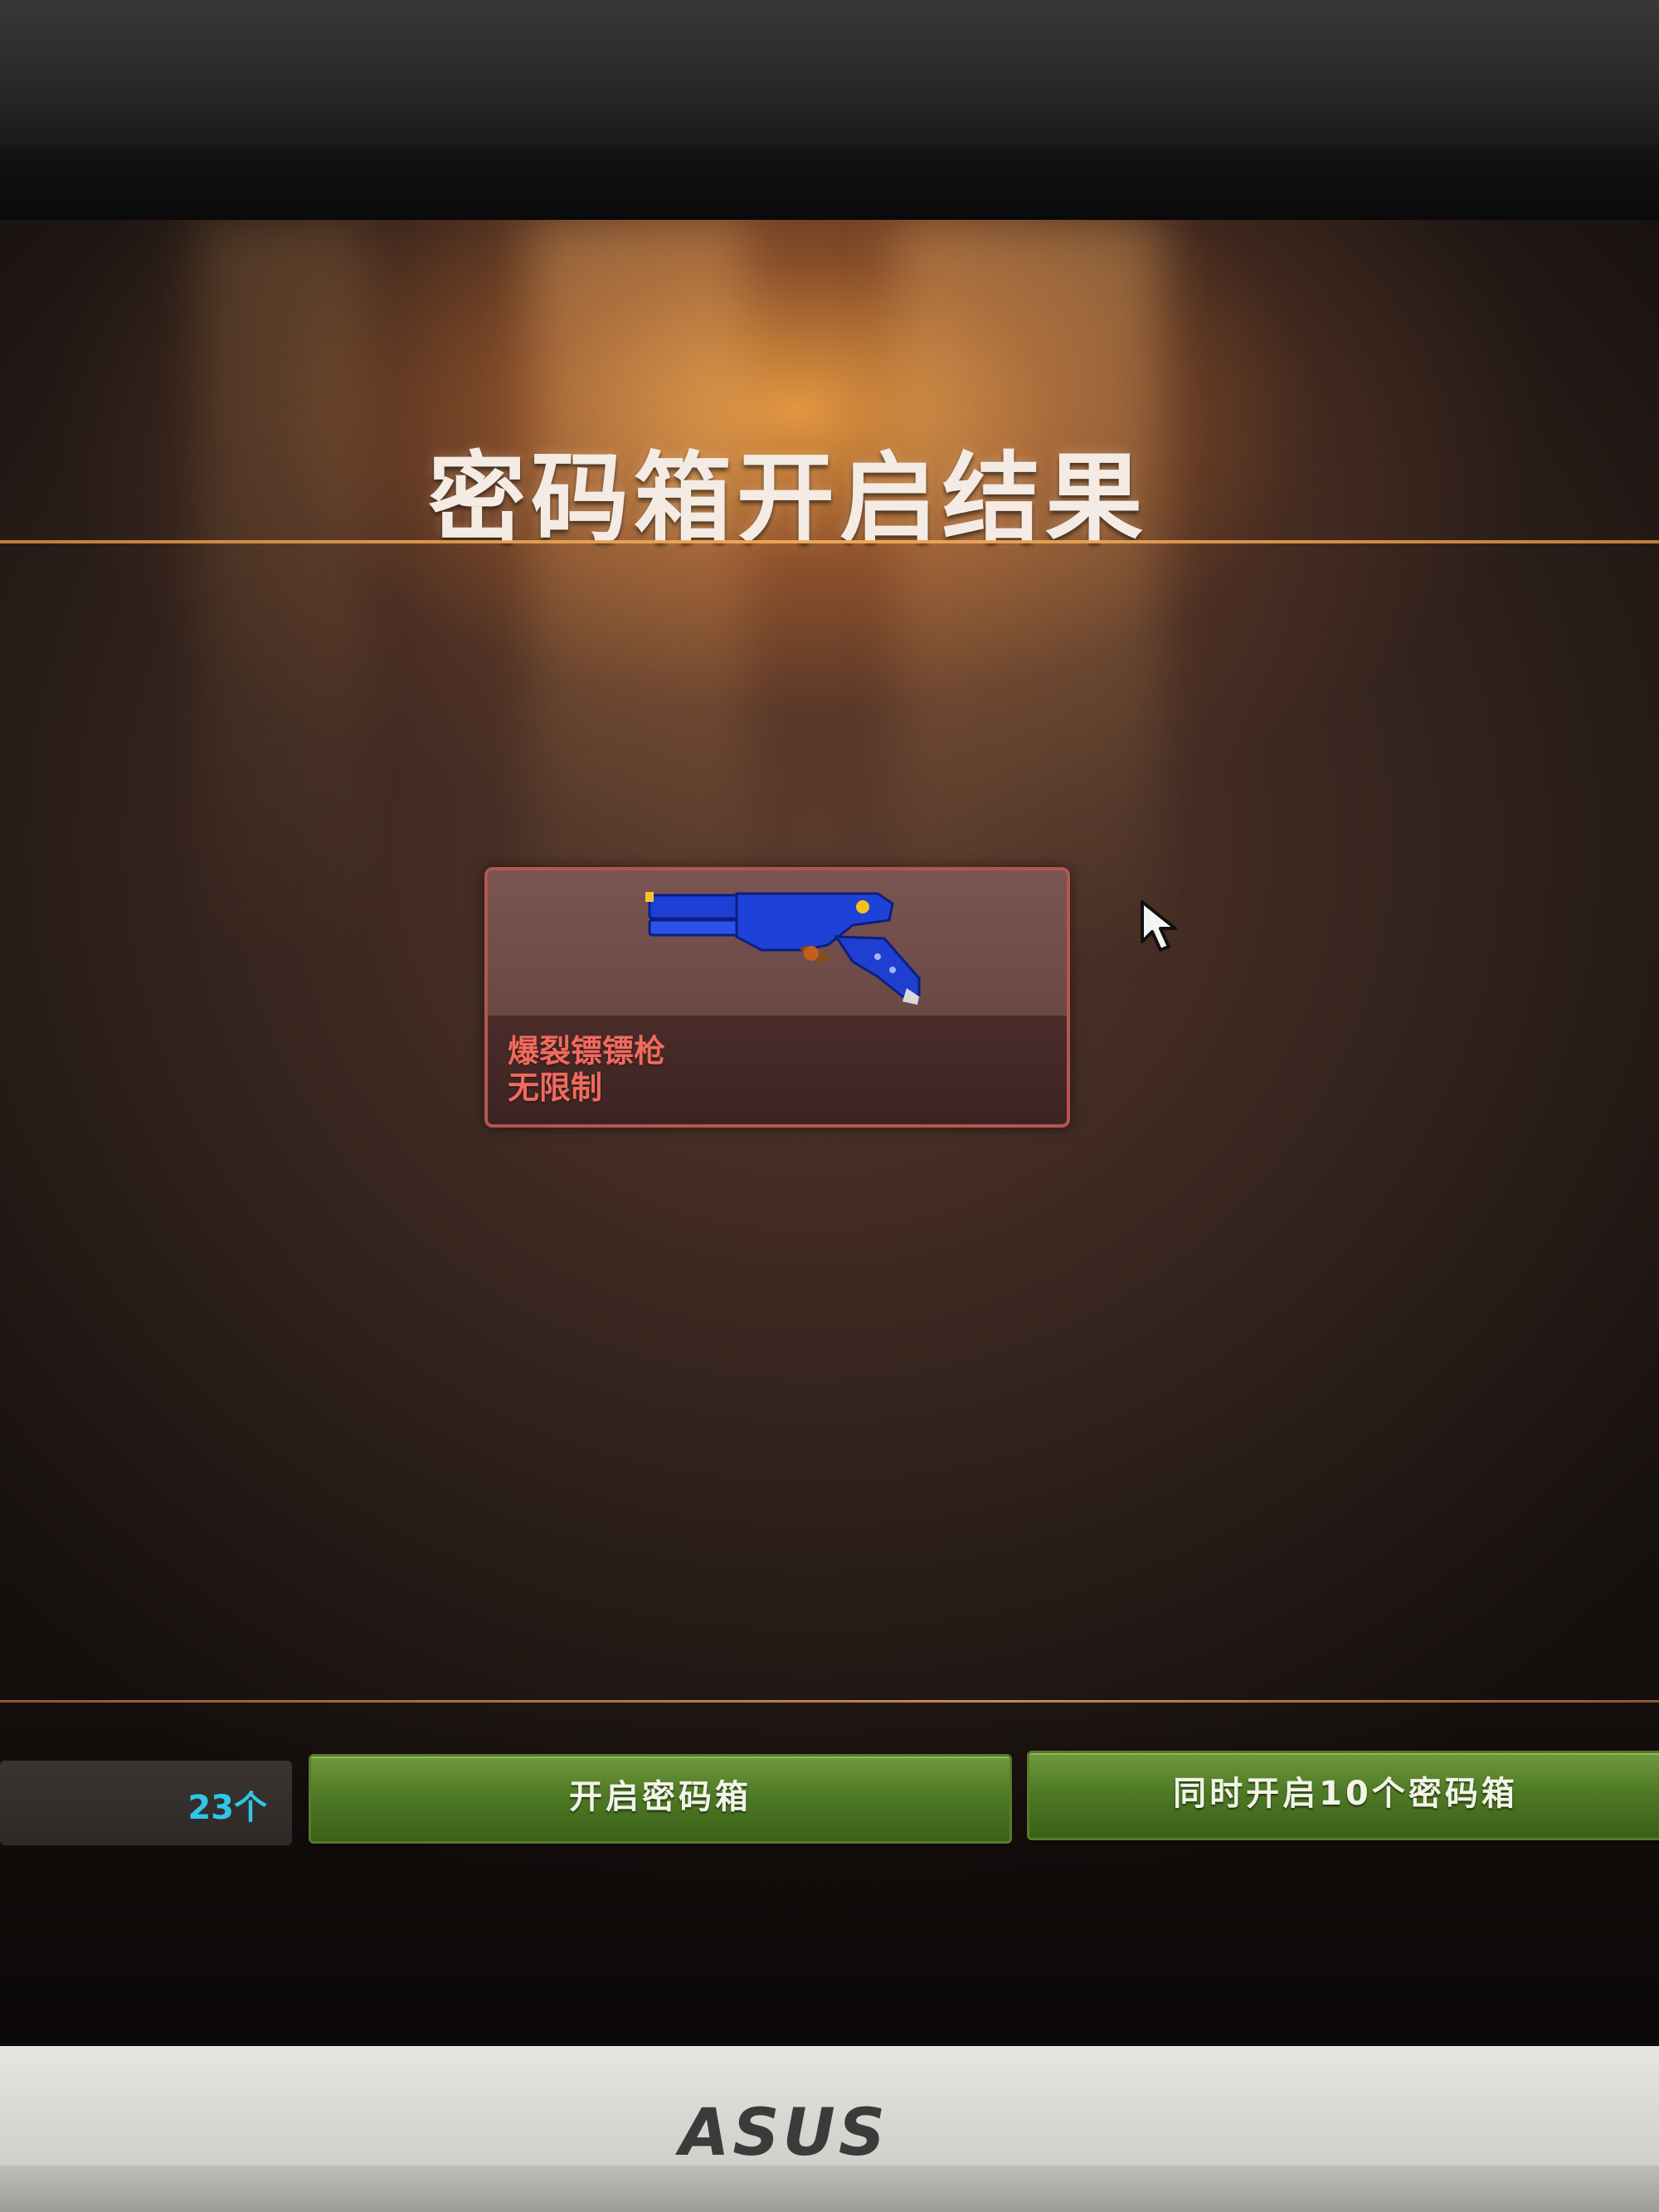 Image resolution: width=1659 pixels, height=2212 pixels. Describe the element at coordinates (829, 182) in the screenshot. I see `monitor-top-bezel` at that location.